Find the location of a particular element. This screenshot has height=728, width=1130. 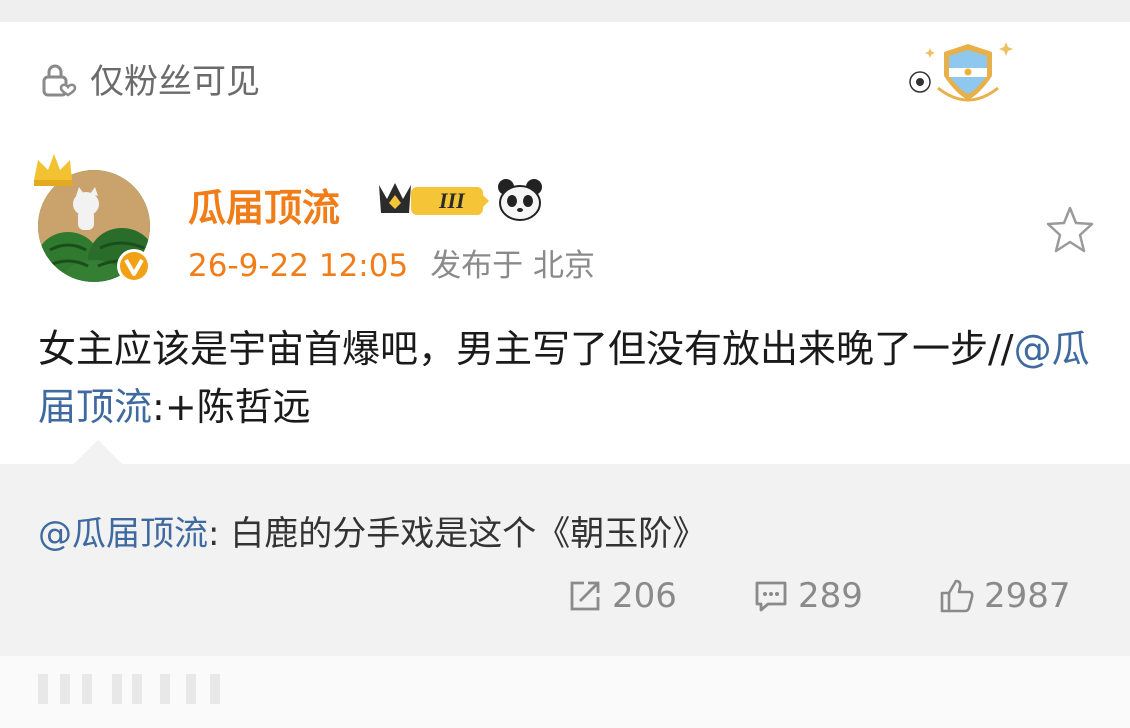

post-content: 女主应该是宇宙首爆吧，男主写了但没有放出来晚了一步//@瓜届顶流:+陈哲远 is located at coordinates (568, 378).